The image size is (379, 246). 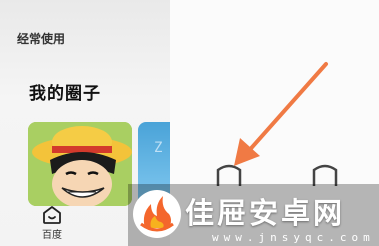 What do you see at coordinates (41, 39) in the screenshot?
I see `section-label-frequently-used: 经常使用` at bounding box center [41, 39].